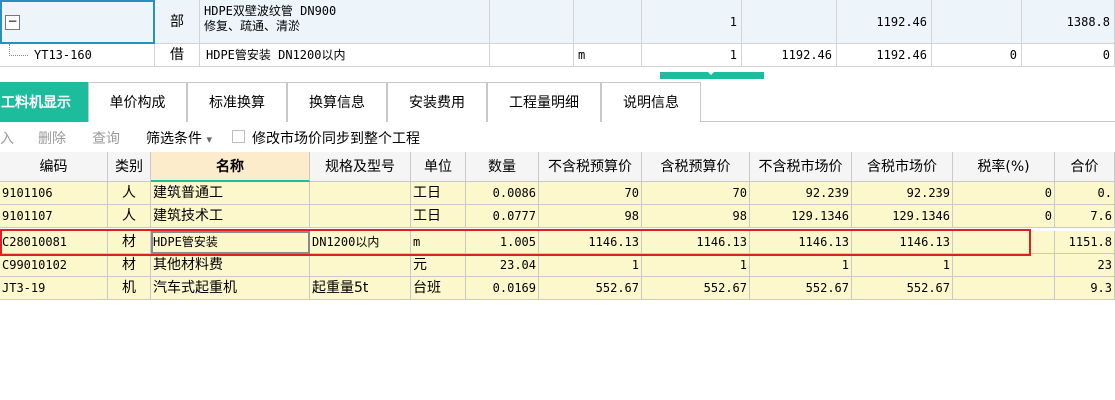 Image resolution: width=1115 pixels, height=400 pixels. I want to click on col-header-type: 类别, so click(129, 167).